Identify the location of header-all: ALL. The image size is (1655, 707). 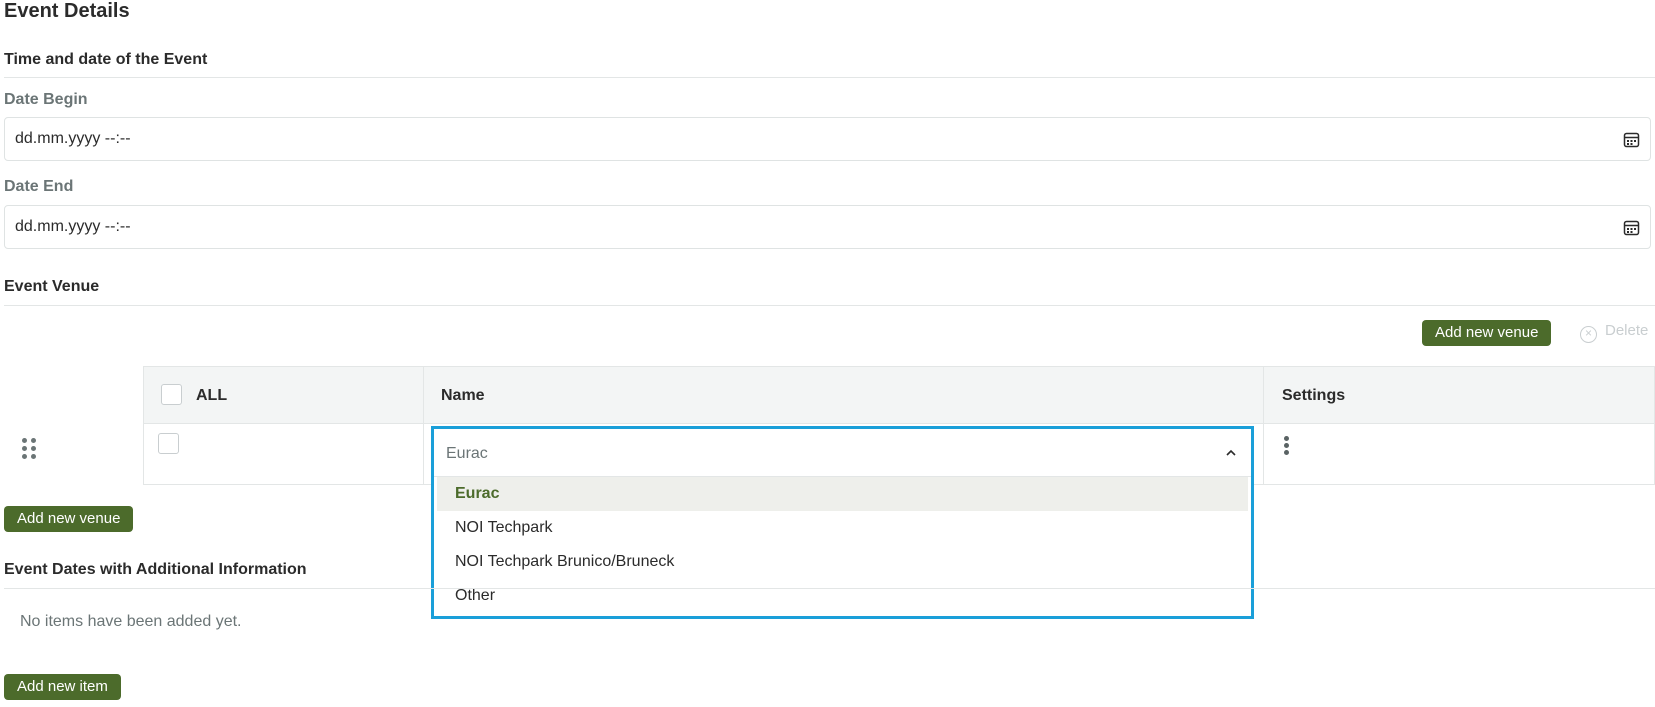
(212, 395).